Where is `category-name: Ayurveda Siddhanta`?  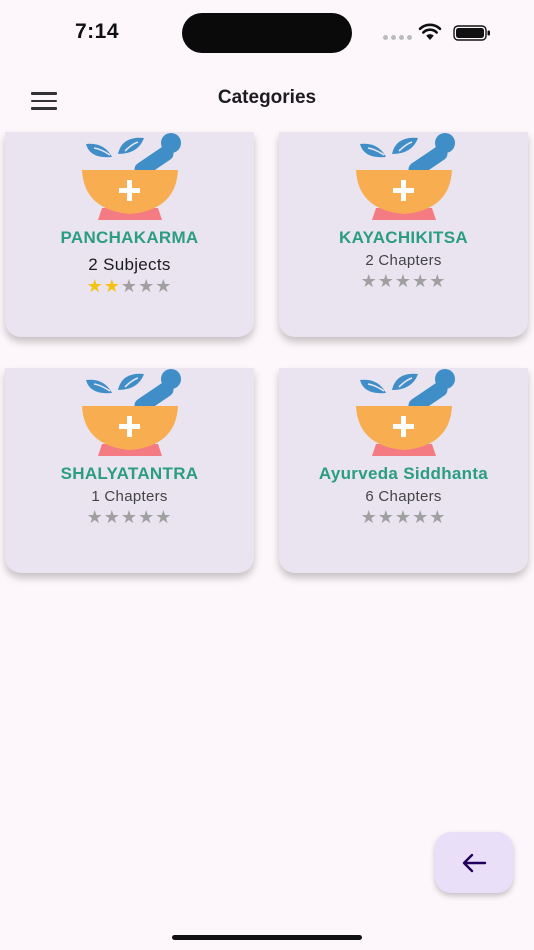 category-name: Ayurveda Siddhanta is located at coordinates (403, 473).